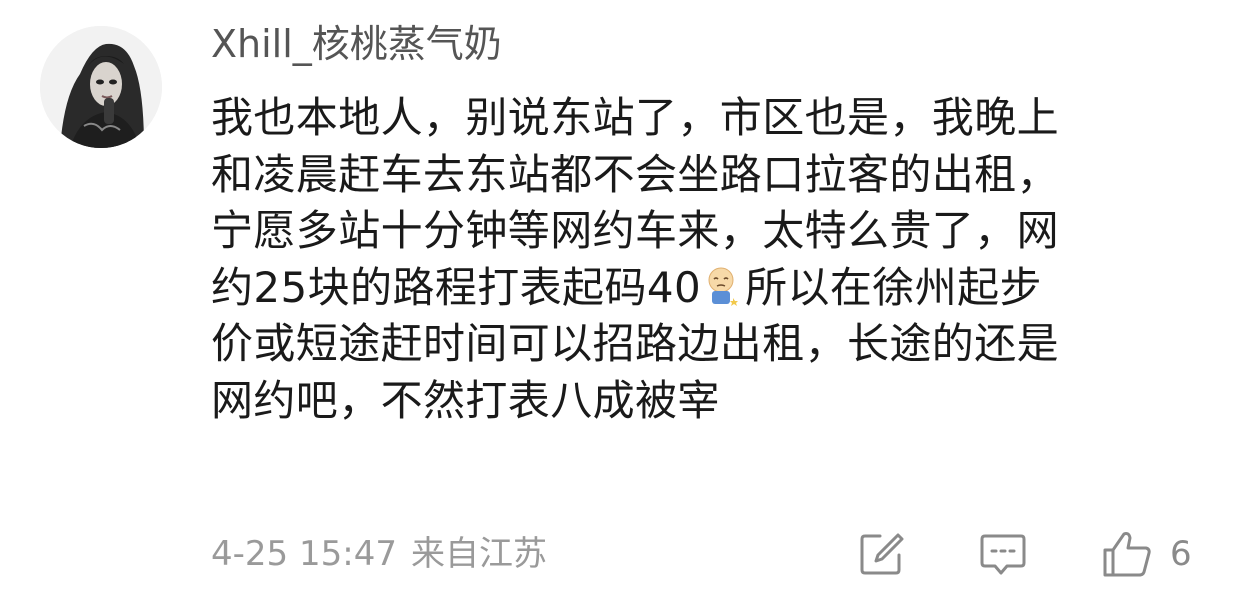  What do you see at coordinates (635, 117) in the screenshot?
I see `comment-line: 我也本地人，别说东站了，市区也是，我晚上` at bounding box center [635, 117].